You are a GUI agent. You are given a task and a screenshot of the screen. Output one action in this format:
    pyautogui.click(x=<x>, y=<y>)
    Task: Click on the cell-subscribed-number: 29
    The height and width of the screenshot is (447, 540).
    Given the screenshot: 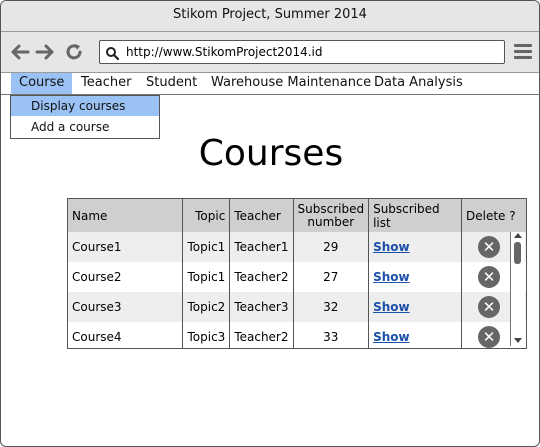 What is the action you would take?
    pyautogui.click(x=331, y=247)
    